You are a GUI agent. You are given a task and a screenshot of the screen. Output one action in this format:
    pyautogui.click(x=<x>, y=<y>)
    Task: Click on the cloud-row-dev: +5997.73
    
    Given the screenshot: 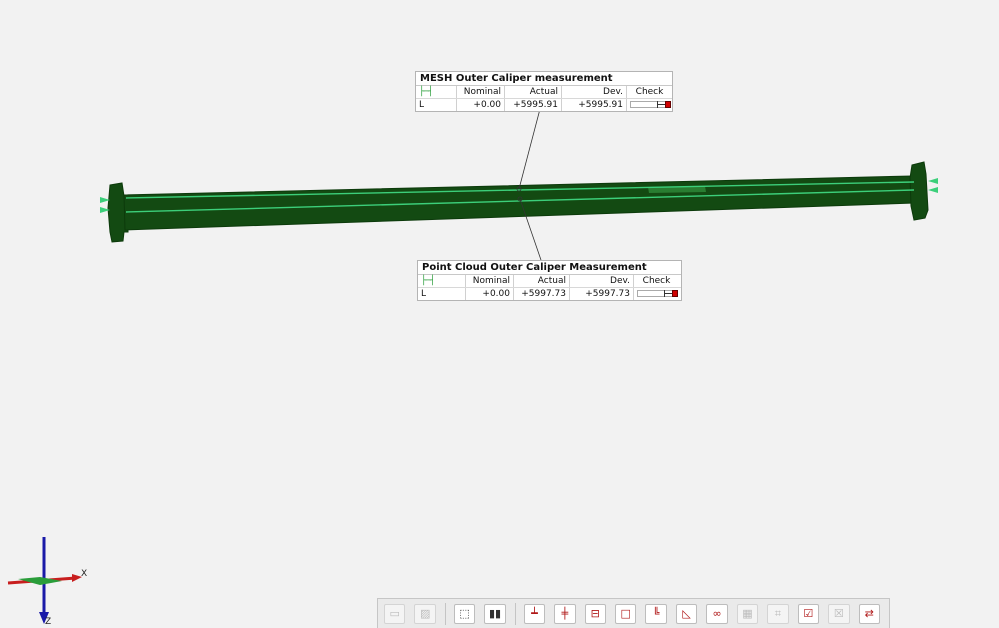 What is the action you would take?
    pyautogui.click(x=601, y=294)
    